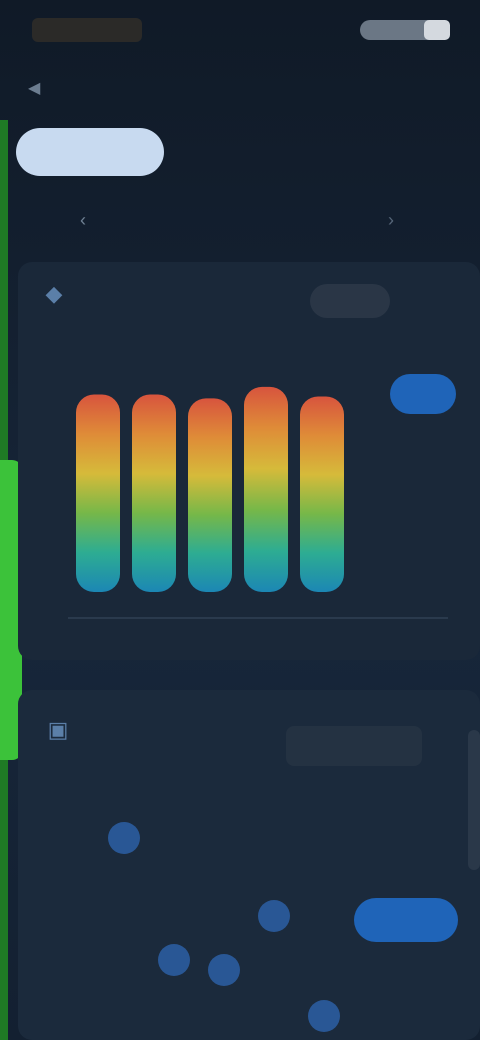 This screenshot has width=480, height=1040. What do you see at coordinates (48, 88) in the screenshot?
I see `back-arrow-icon: ◀` at bounding box center [48, 88].